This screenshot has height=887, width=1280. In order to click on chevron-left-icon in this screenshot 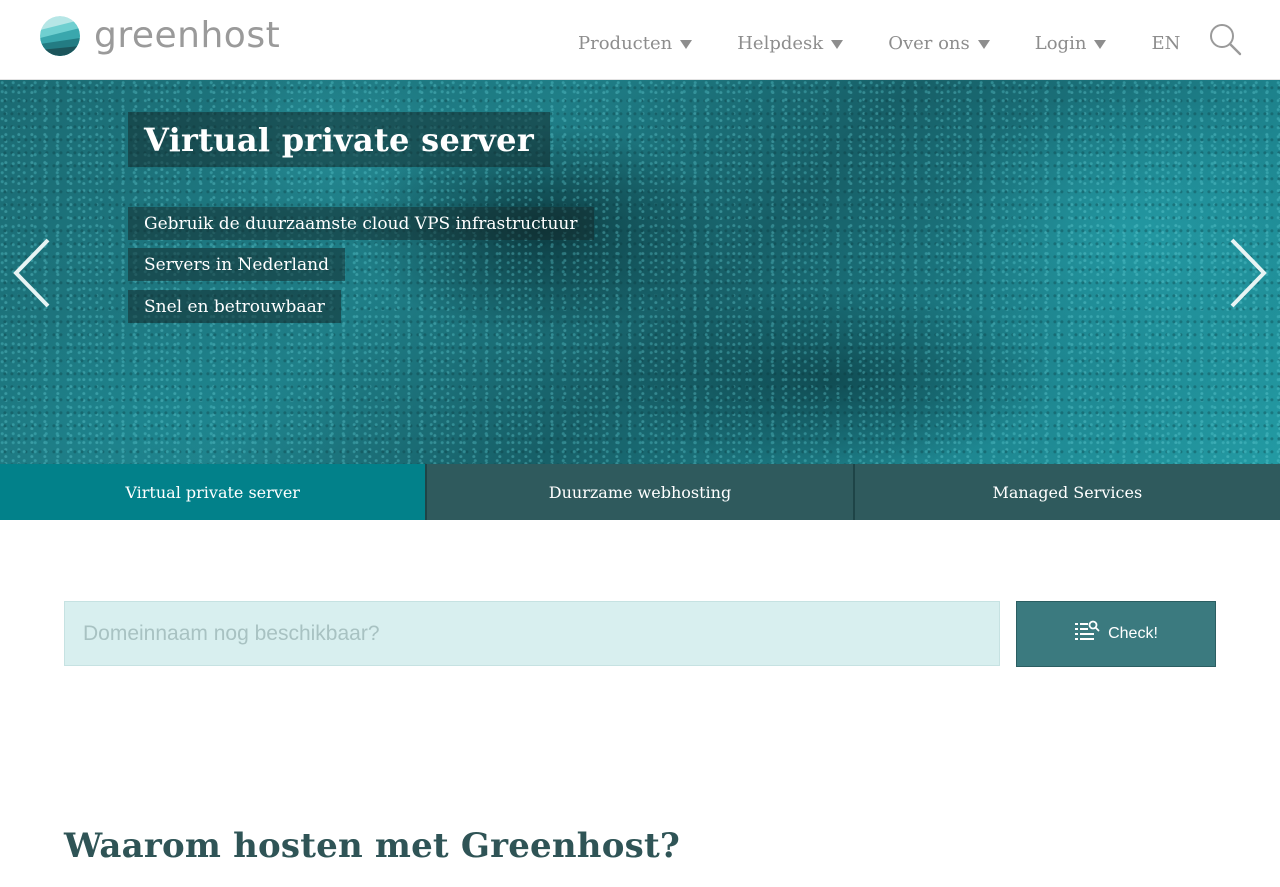, I will do `click(32, 273)`.